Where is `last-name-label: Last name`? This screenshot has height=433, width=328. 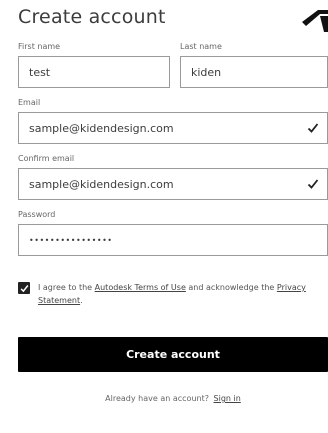
last-name-label: Last name is located at coordinates (201, 46).